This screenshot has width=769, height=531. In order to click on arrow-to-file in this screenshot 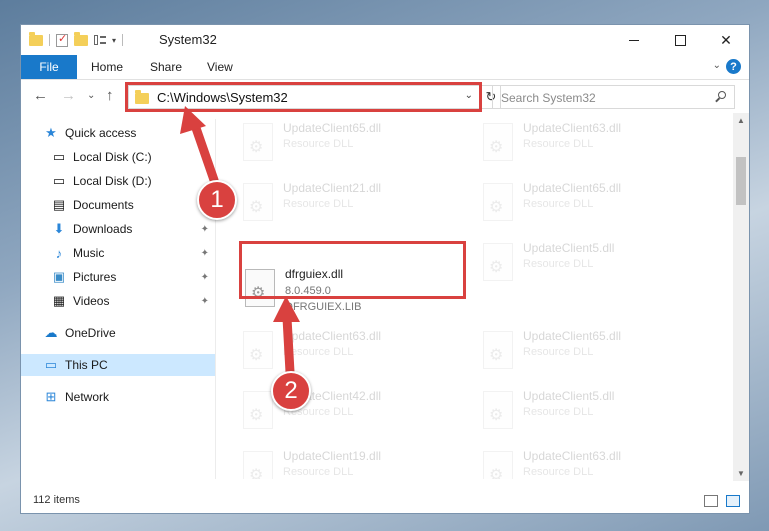, I will do `click(286, 336)`.